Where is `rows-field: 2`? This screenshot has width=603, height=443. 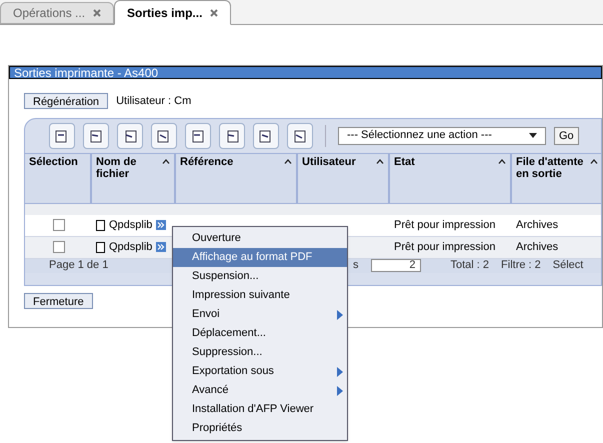
rows-field: 2 is located at coordinates (395, 265).